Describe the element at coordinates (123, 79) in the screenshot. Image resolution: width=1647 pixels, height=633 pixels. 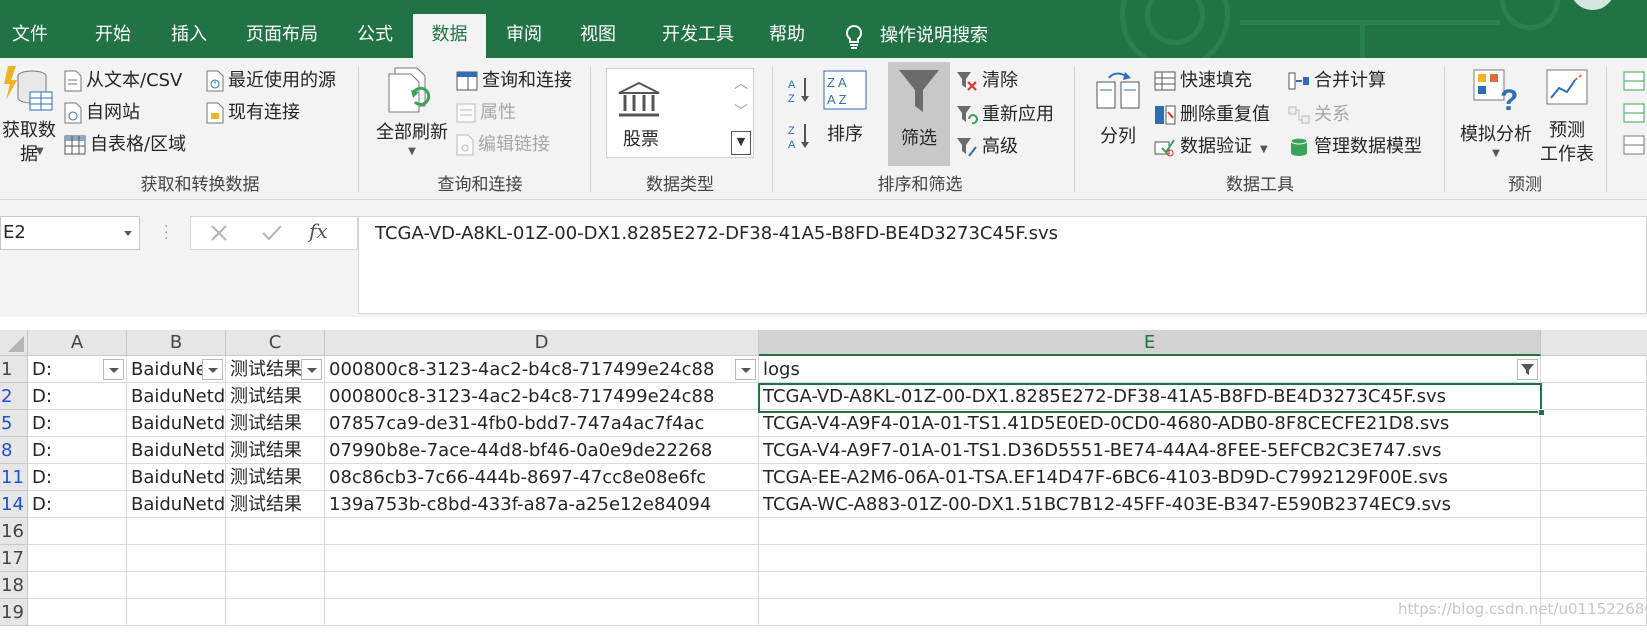
I see `from-text-csv-button: 从文本/CSV` at that location.